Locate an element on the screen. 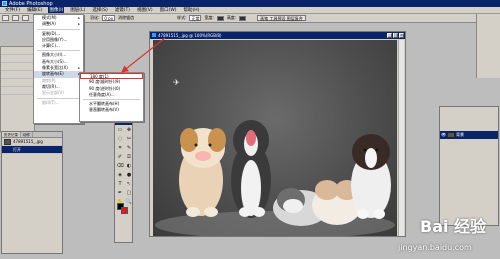 The height and width of the screenshot is (259, 500). new-selection-icon is located at coordinates (15, 18).